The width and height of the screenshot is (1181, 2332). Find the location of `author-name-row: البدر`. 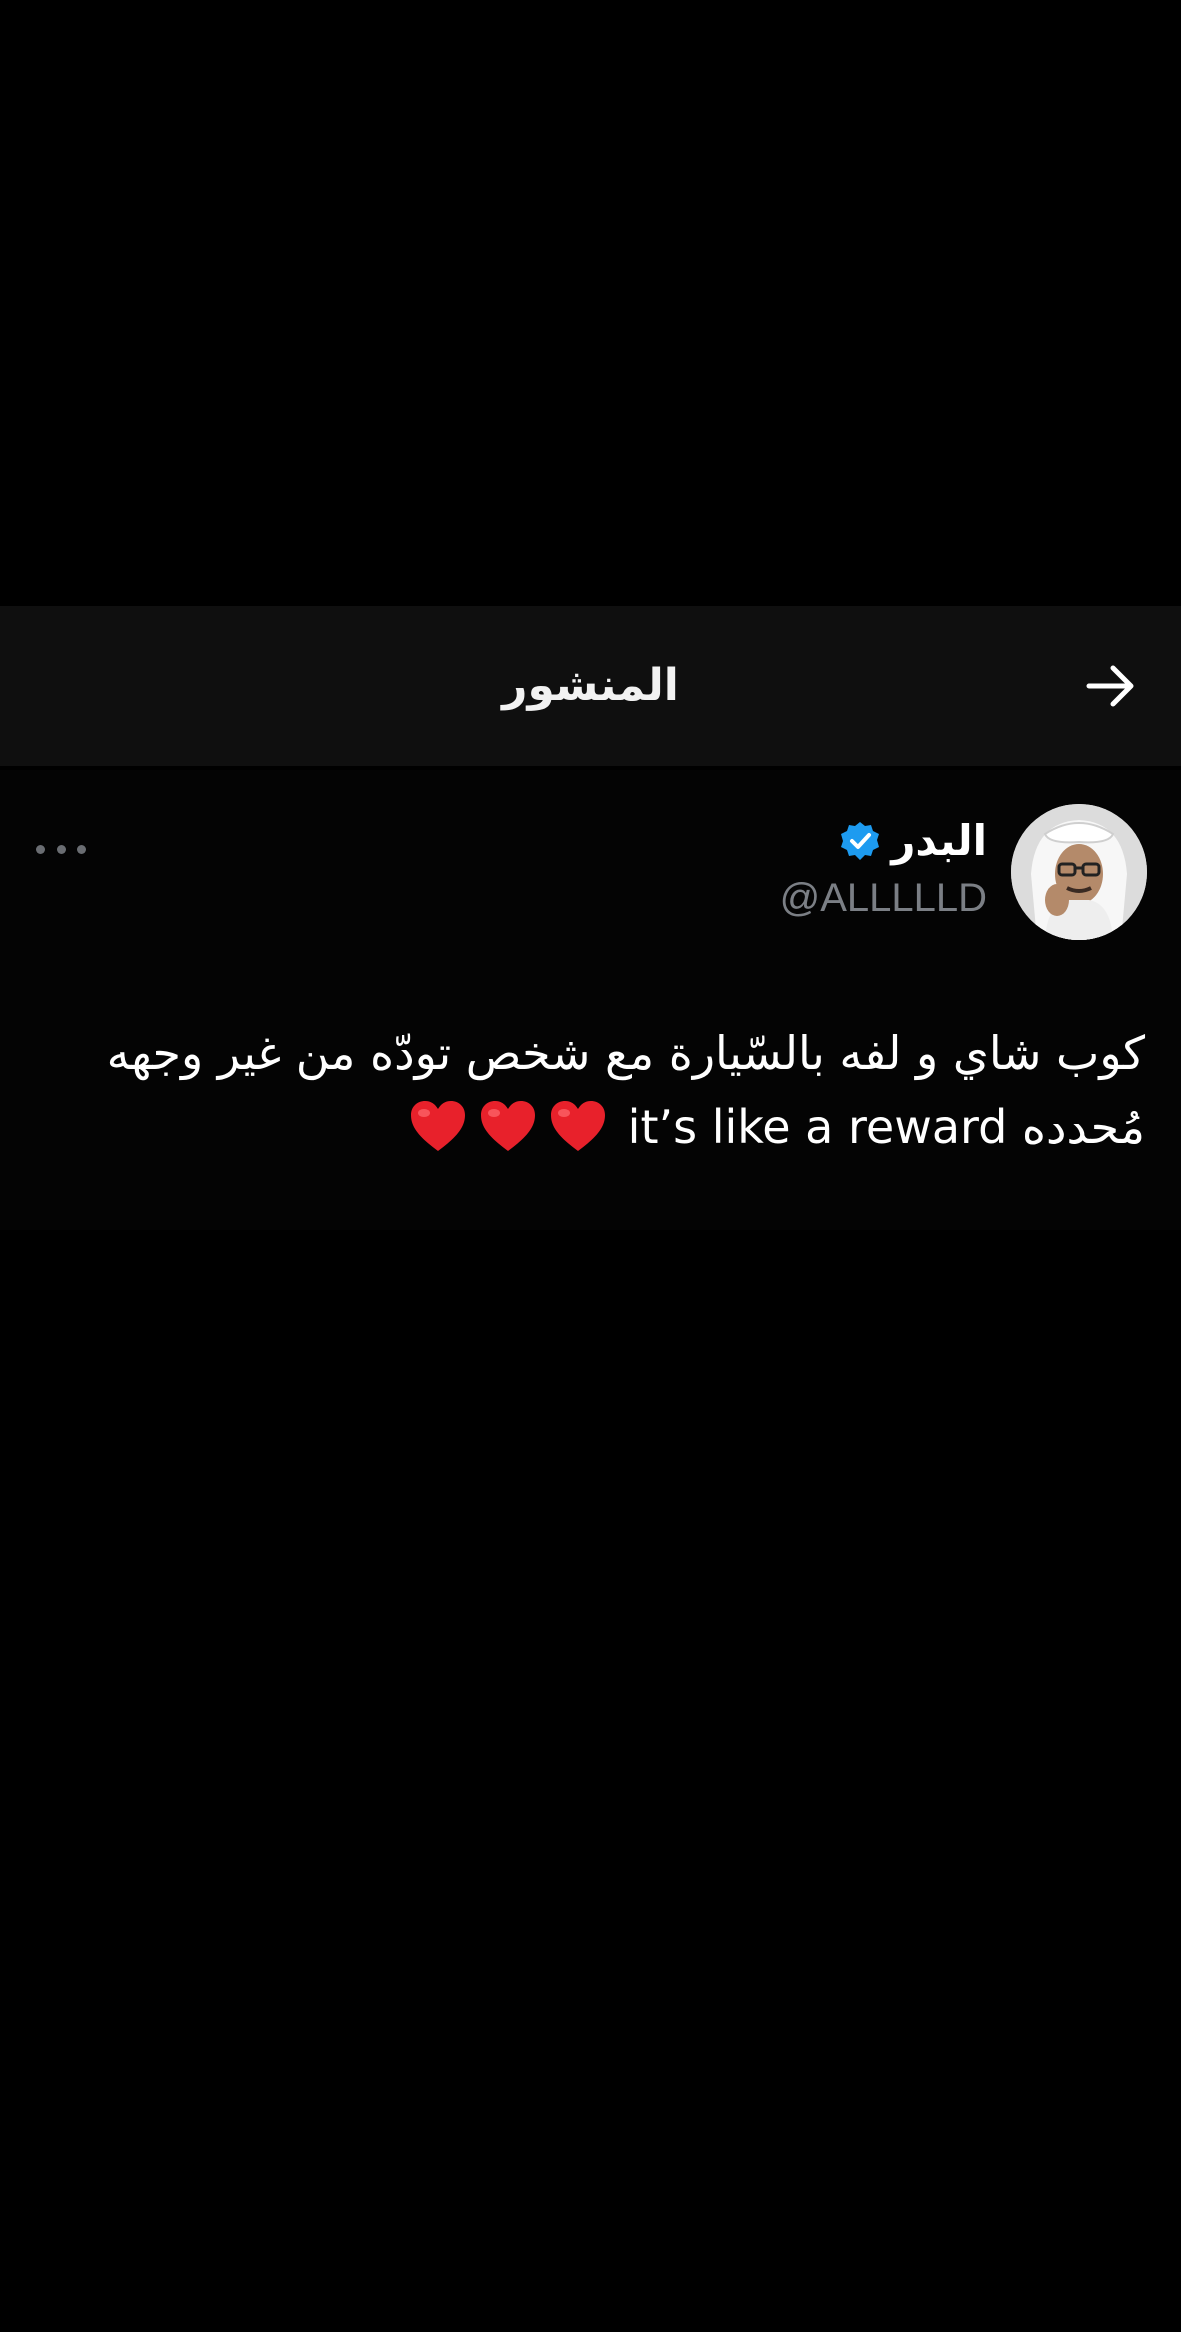

author-name-row: البدر is located at coordinates (913, 840).